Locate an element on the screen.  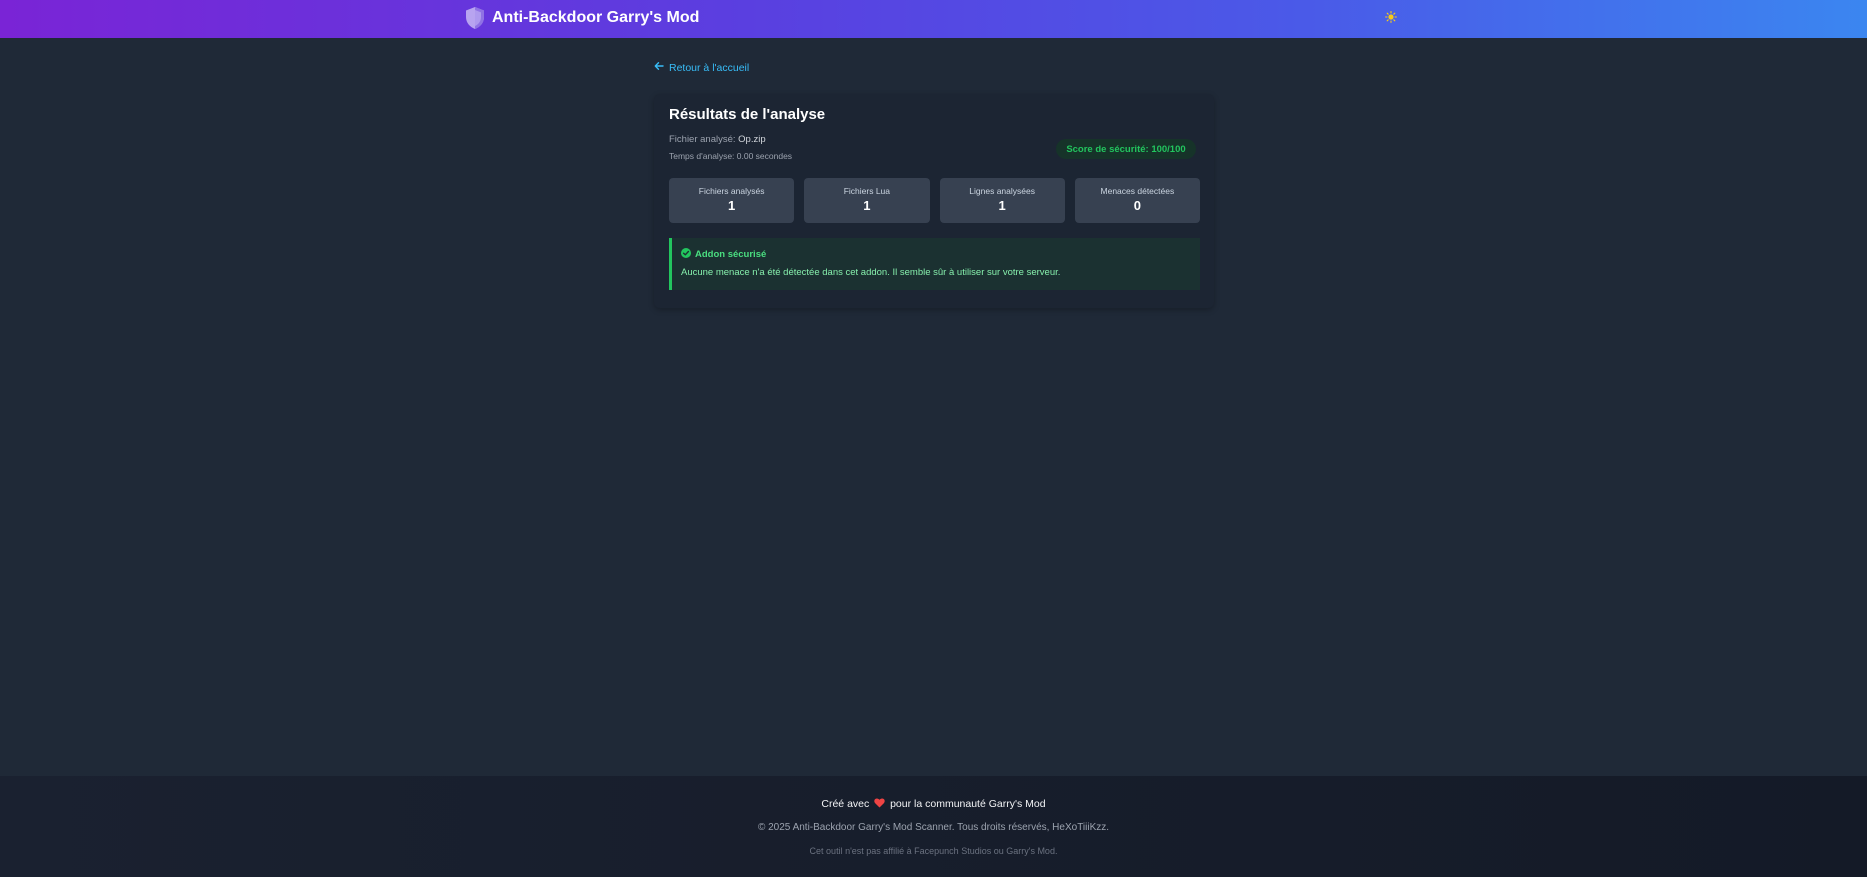
analysis-time: Temps d'analyse: 0.00 secondes is located at coordinates (731, 156).